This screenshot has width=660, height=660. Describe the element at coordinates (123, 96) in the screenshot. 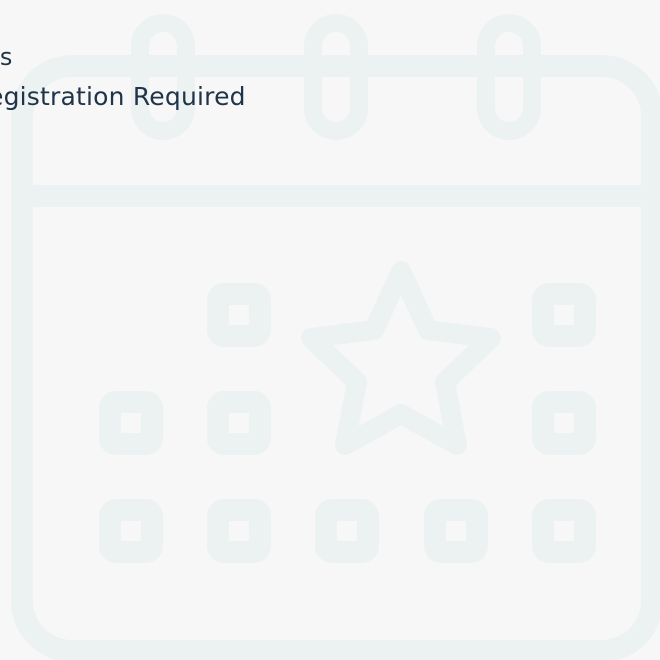

I see `registration-note: egistration Required` at that location.